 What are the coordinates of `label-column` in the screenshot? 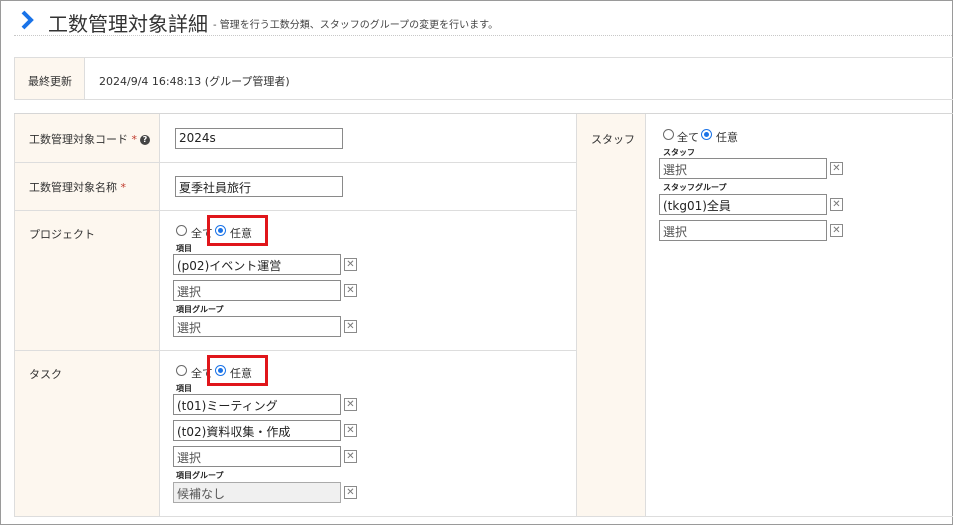 It's located at (87, 315).